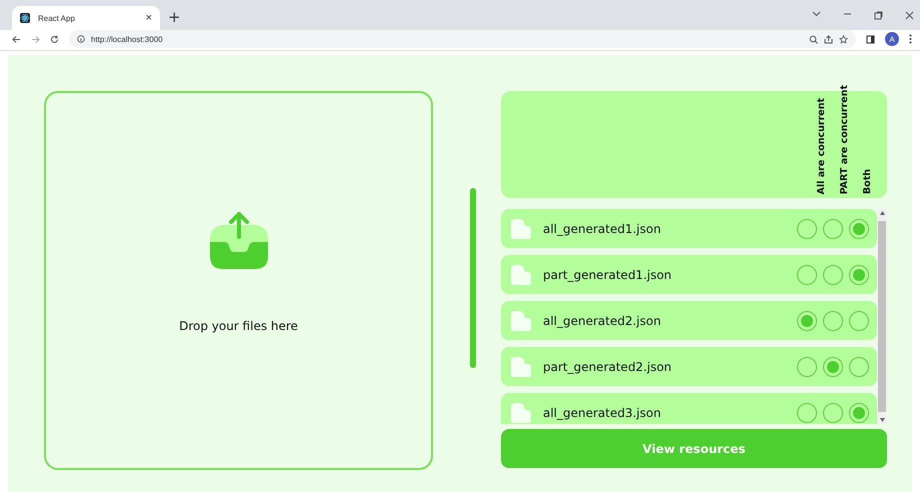 The width and height of the screenshot is (920, 492). I want to click on scroll-up-icon, so click(882, 213).